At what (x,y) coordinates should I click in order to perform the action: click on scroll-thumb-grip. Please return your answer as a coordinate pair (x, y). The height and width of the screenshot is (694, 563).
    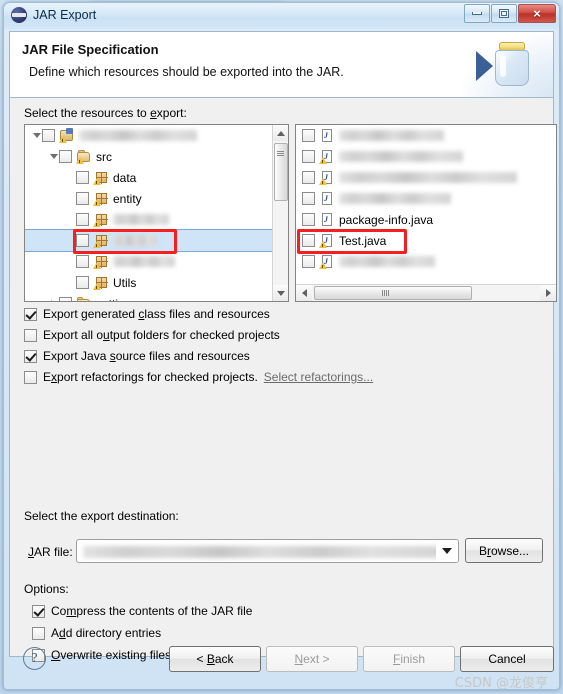
    Looking at the image, I should click on (280, 153).